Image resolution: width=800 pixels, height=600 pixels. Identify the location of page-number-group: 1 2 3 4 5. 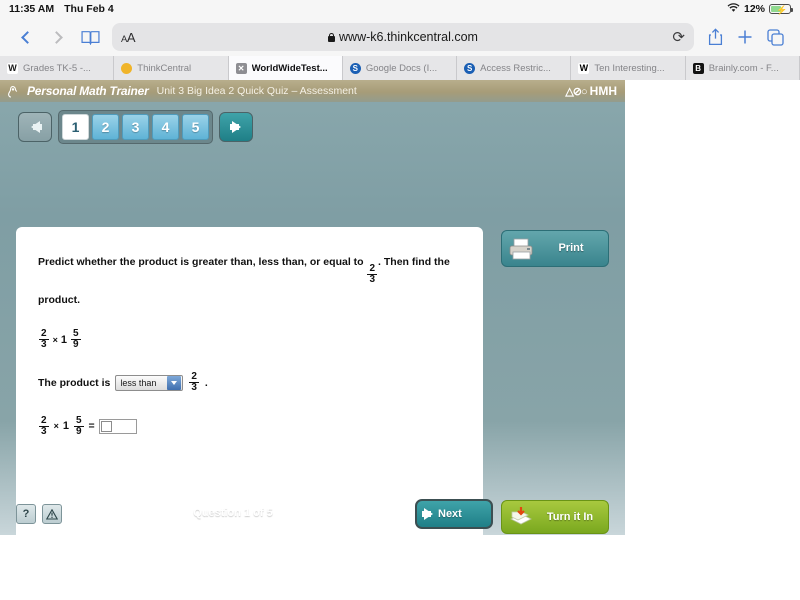
(135, 127).